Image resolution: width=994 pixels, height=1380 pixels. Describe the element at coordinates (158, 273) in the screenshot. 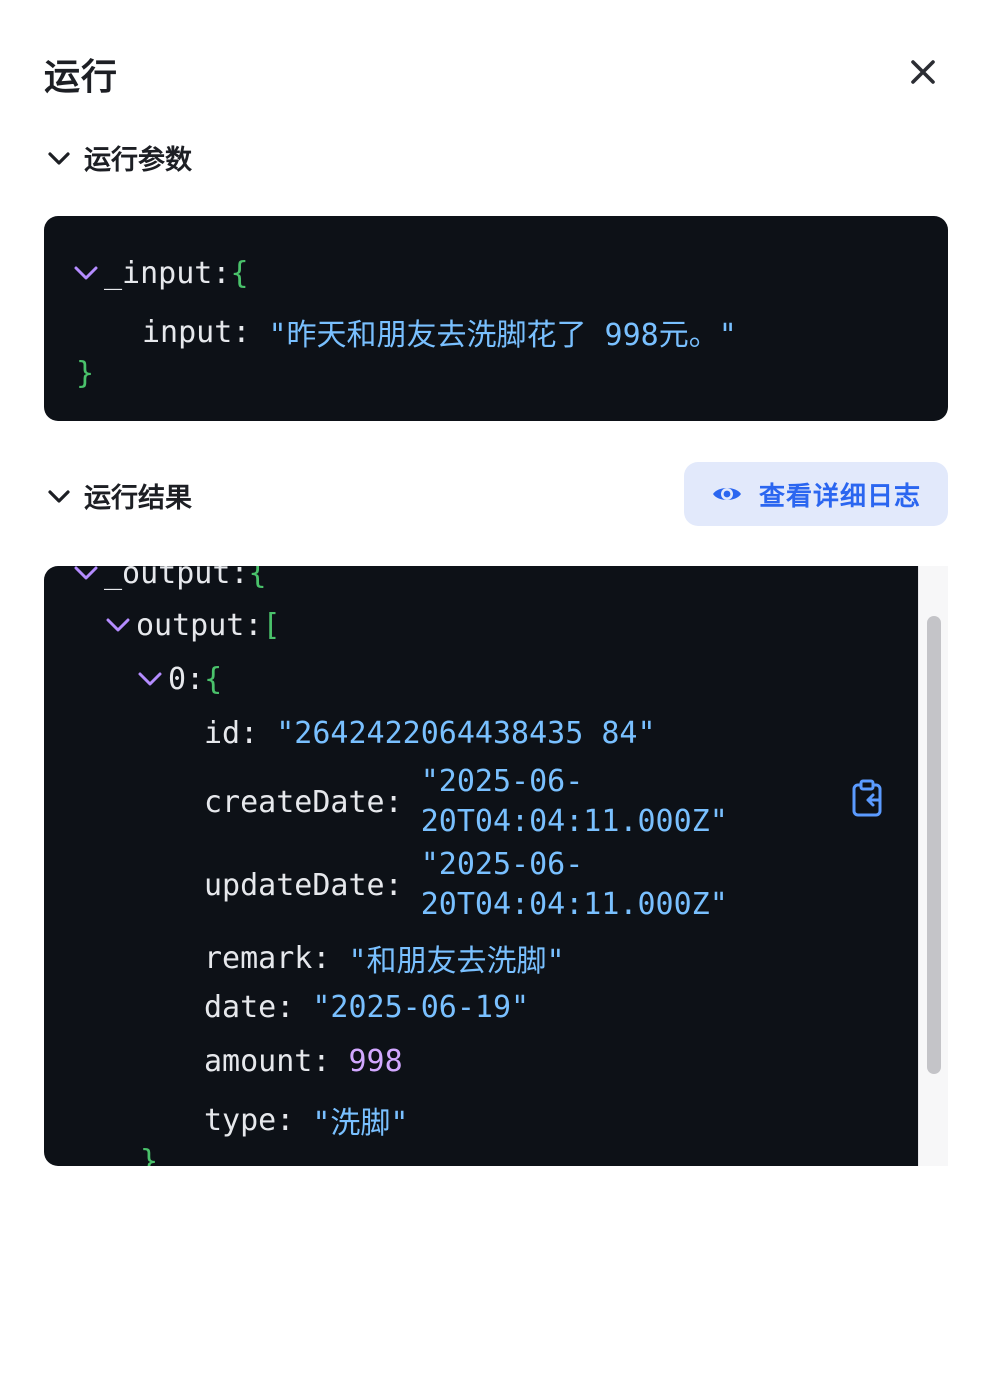

I see `json-key: _input` at that location.